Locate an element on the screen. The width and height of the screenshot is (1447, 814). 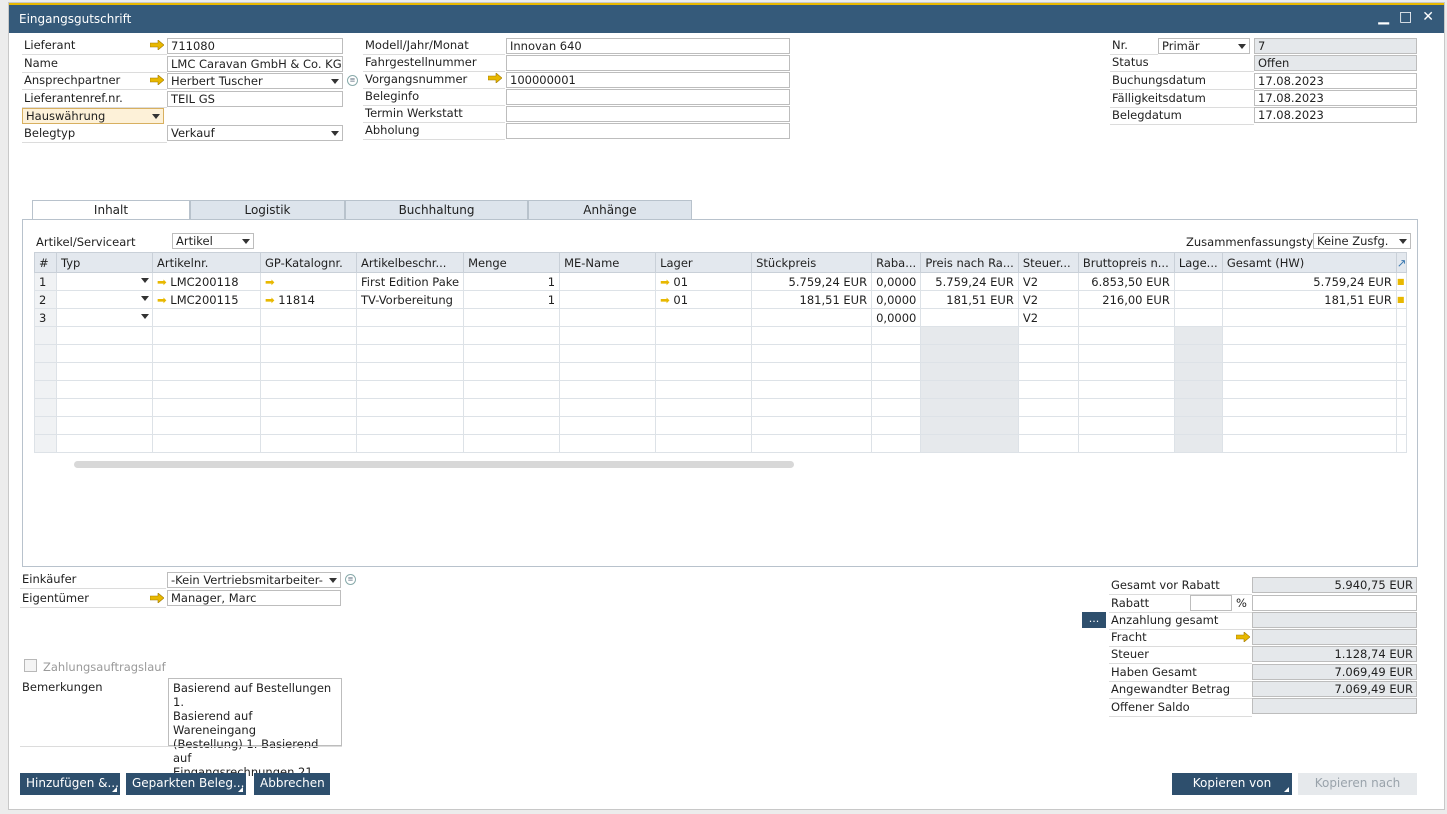
kopieren-von-button: Kopieren von is located at coordinates (1232, 784).